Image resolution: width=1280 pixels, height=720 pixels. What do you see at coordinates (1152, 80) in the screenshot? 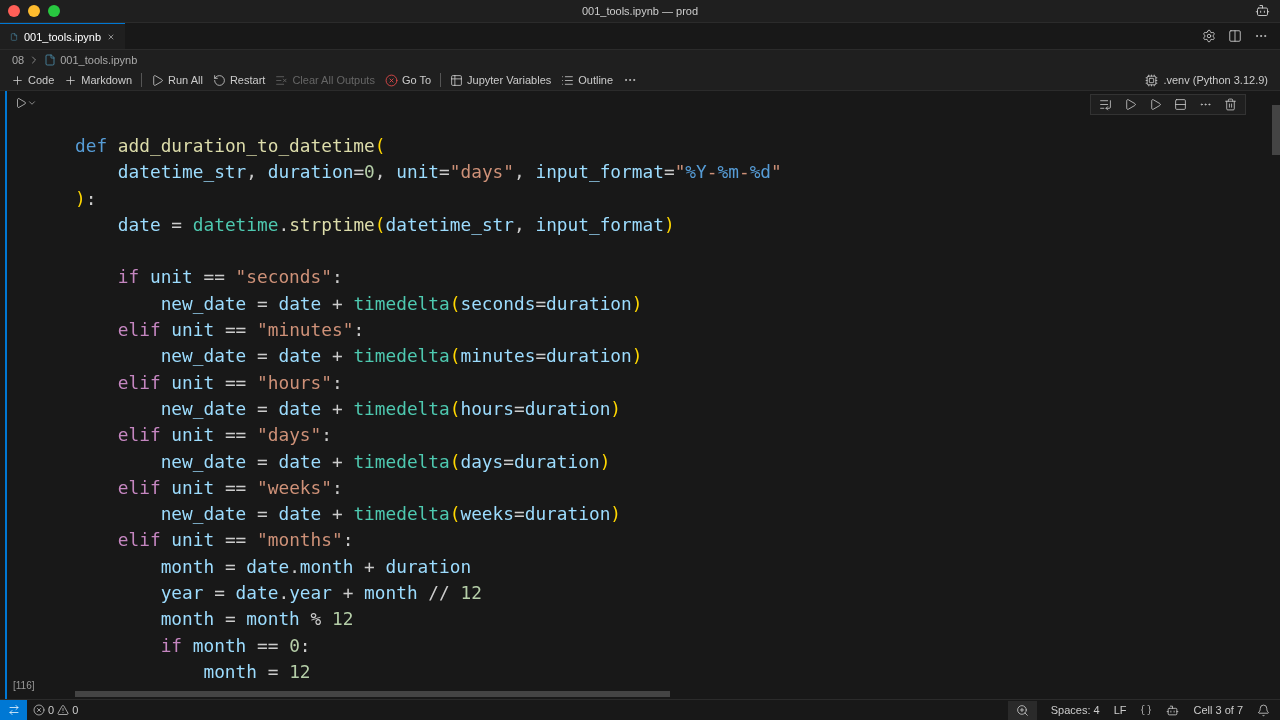
I see `chip-icon` at bounding box center [1152, 80].